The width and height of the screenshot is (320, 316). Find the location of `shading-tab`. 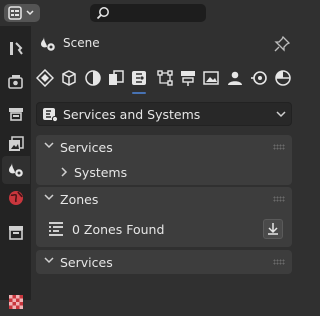

shading-tab is located at coordinates (93, 78).